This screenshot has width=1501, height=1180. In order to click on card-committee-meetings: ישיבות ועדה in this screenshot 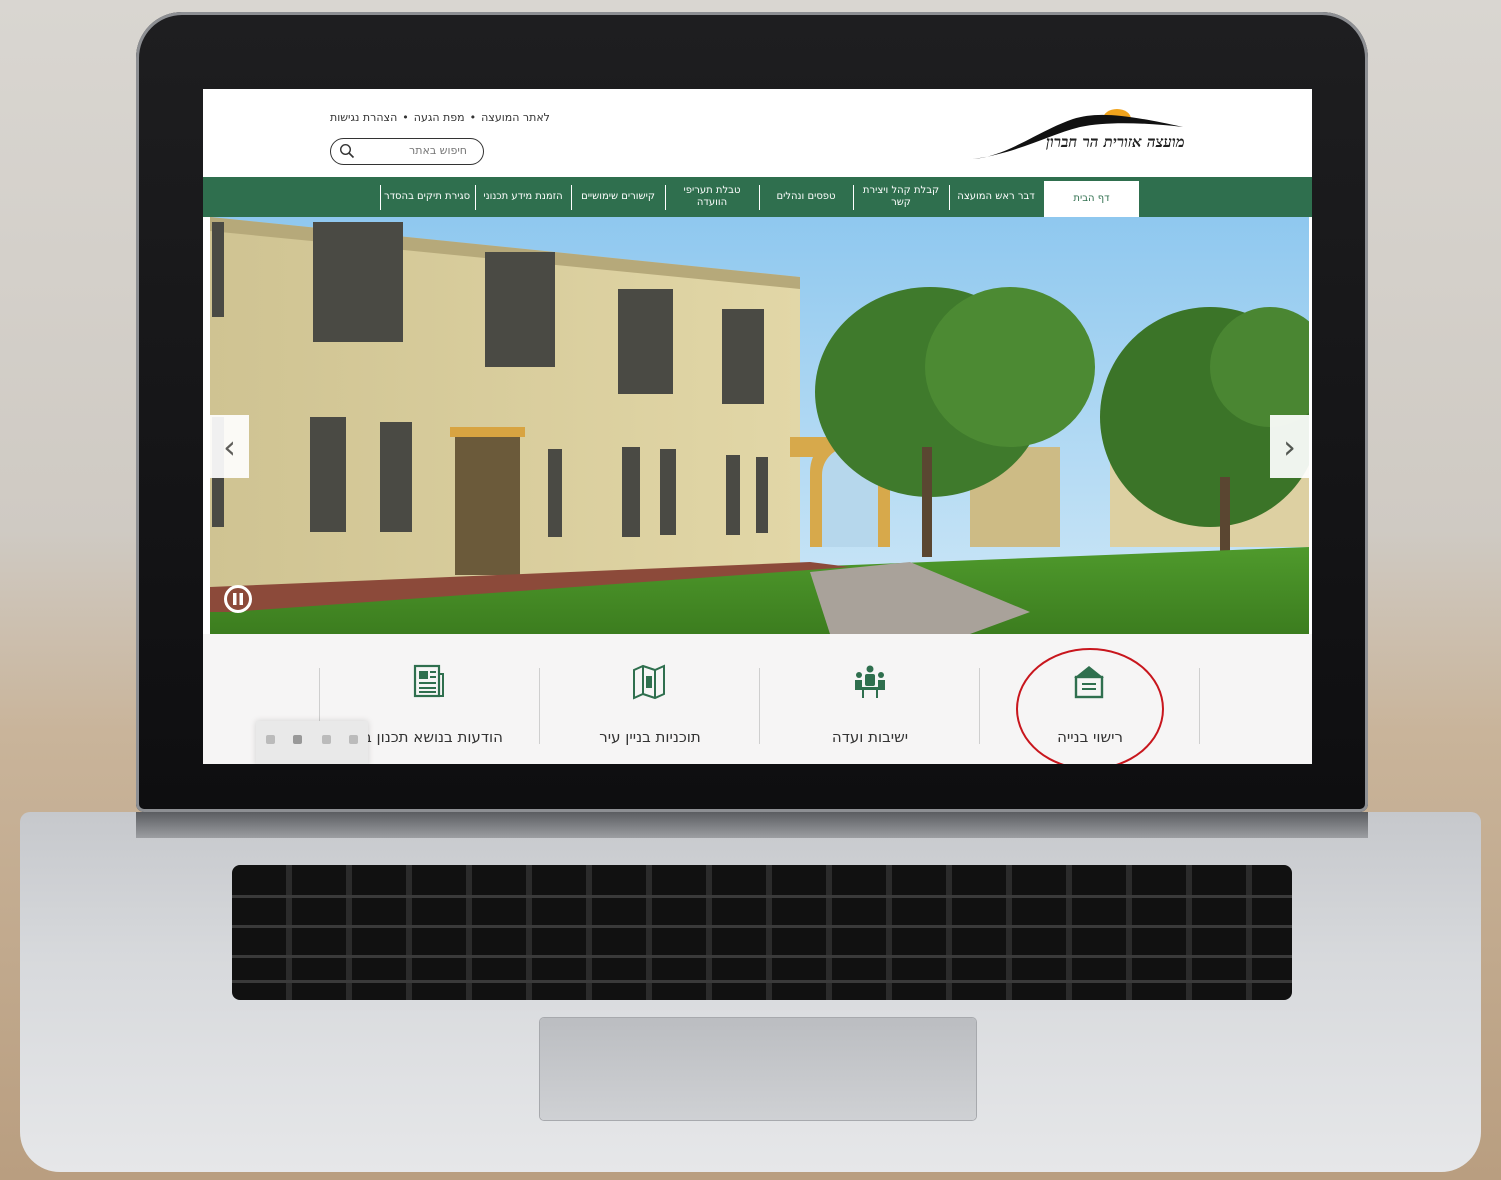, I will do `click(870, 699)`.